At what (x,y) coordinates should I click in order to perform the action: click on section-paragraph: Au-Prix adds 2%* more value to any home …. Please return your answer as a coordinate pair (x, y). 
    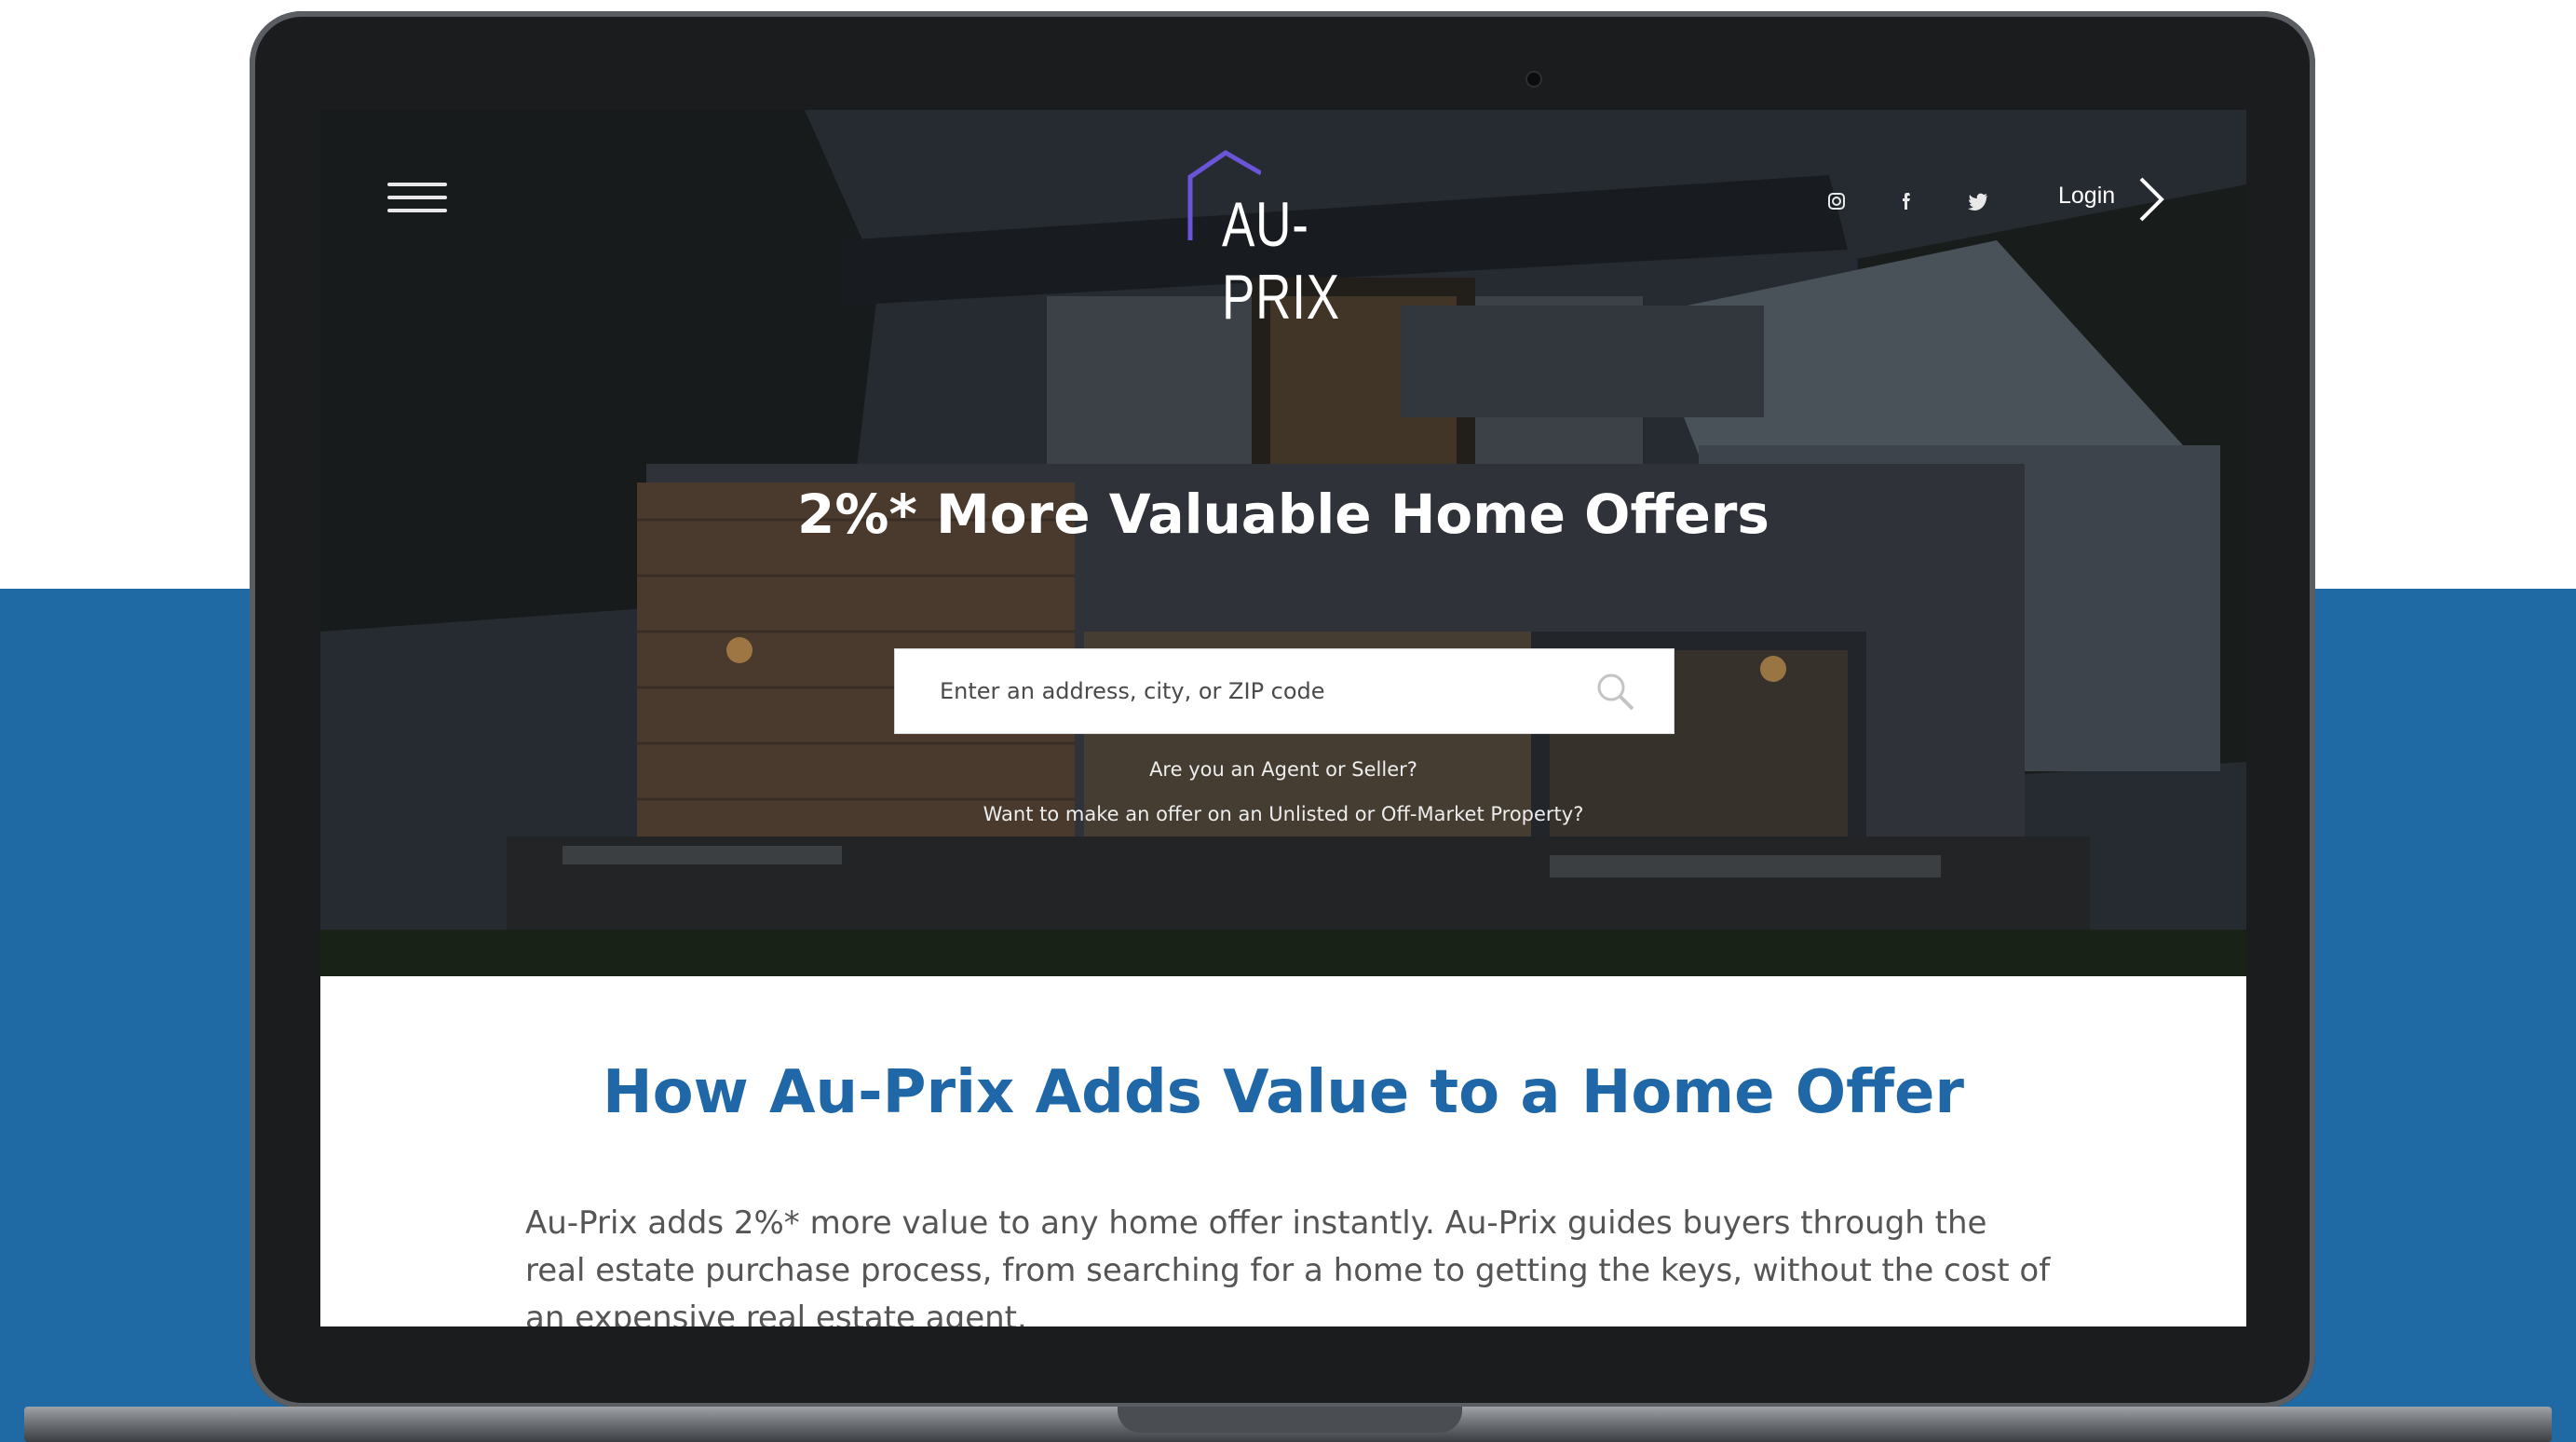
    Looking at the image, I should click on (1288, 1265).